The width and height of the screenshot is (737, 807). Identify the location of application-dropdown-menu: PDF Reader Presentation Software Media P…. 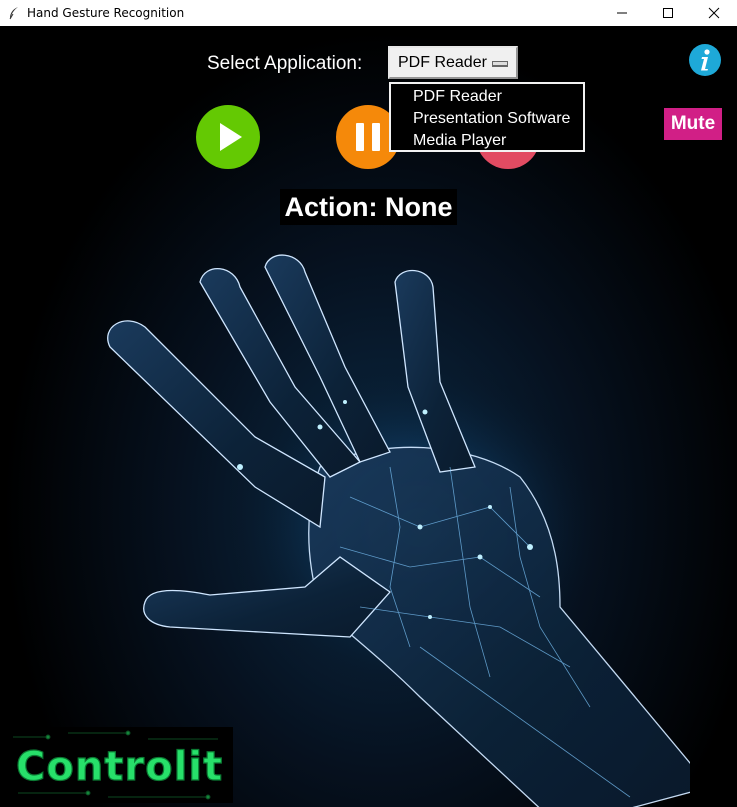
(487, 117).